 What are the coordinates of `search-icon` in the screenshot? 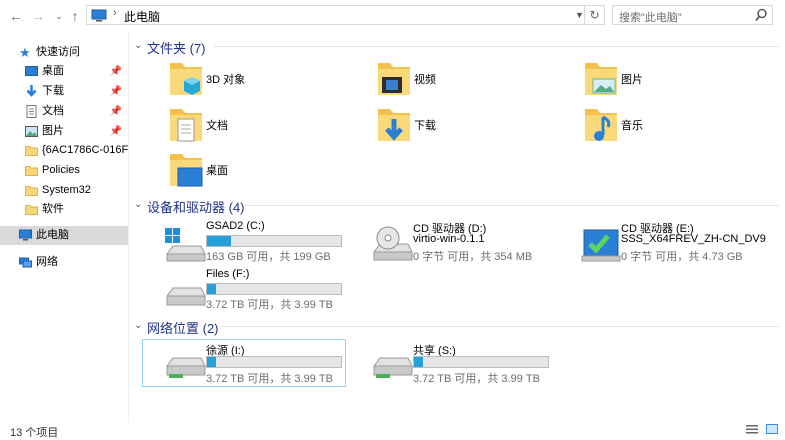 It's located at (761, 14).